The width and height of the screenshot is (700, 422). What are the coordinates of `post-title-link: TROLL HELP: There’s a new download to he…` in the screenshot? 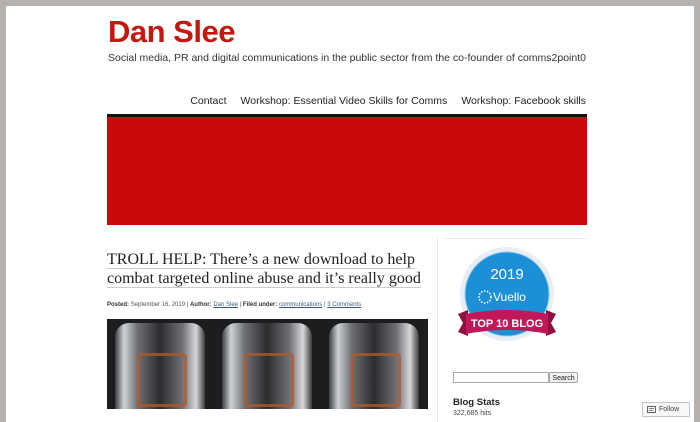 It's located at (264, 269).